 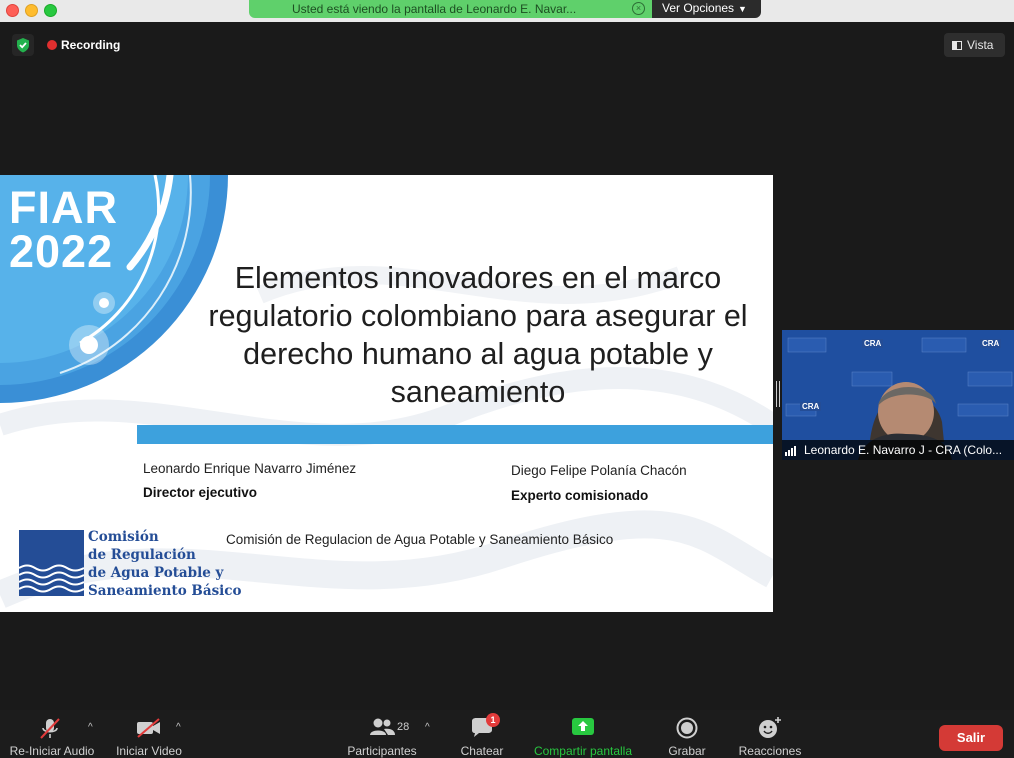 What do you see at coordinates (792, 450) in the screenshot?
I see `signal-strength-icon` at bounding box center [792, 450].